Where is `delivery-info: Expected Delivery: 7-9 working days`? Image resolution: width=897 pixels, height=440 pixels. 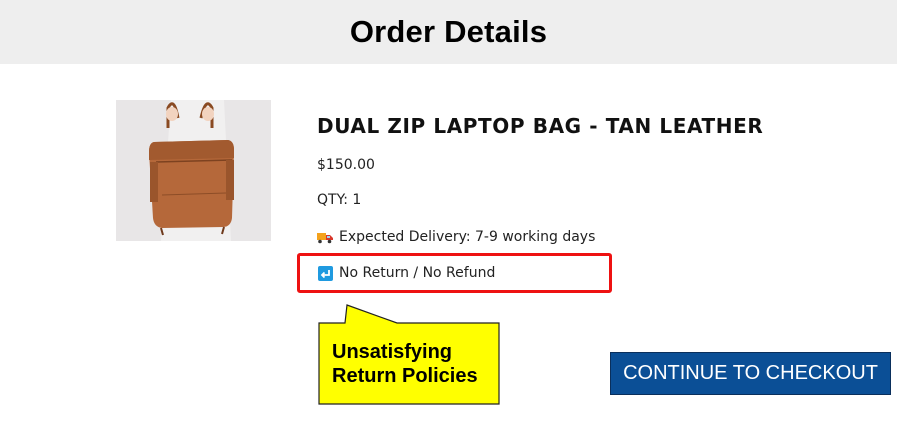
delivery-info: Expected Delivery: 7-9 working days is located at coordinates (456, 237).